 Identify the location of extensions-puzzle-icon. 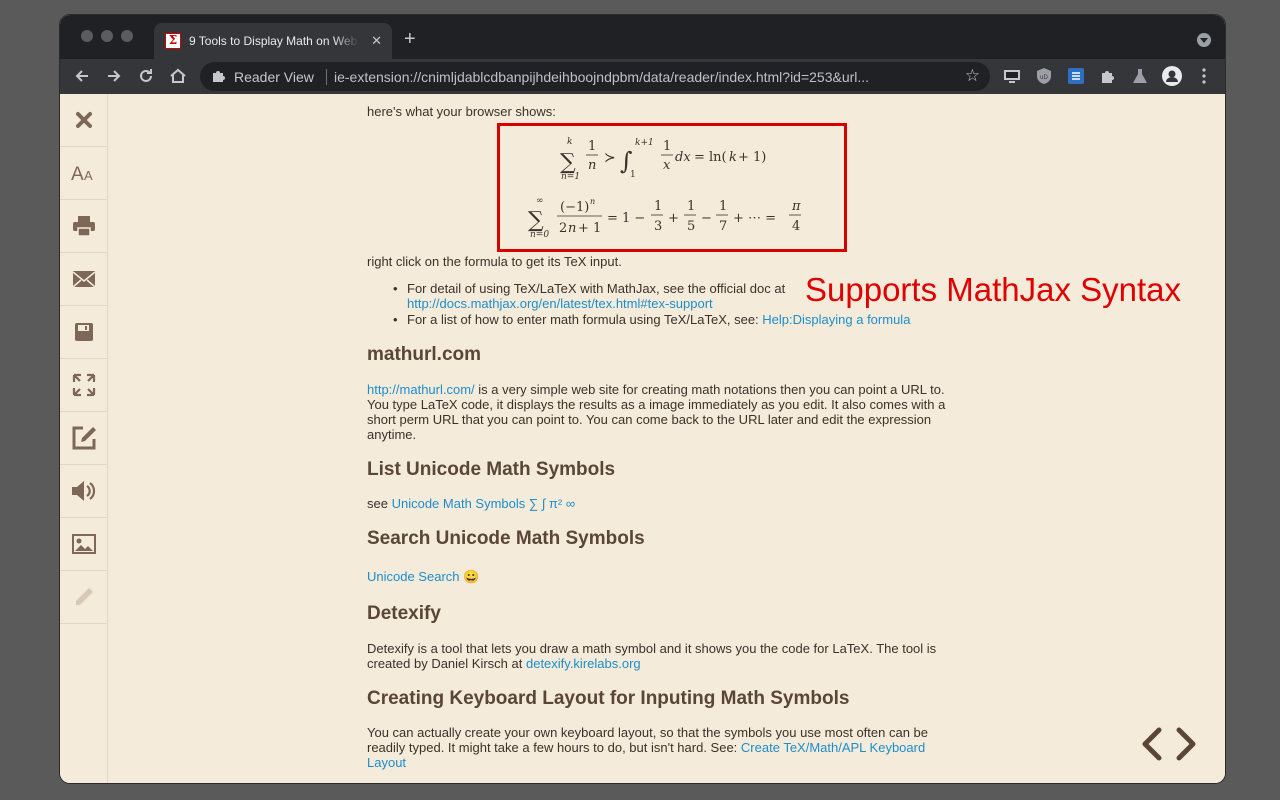
(1108, 76).